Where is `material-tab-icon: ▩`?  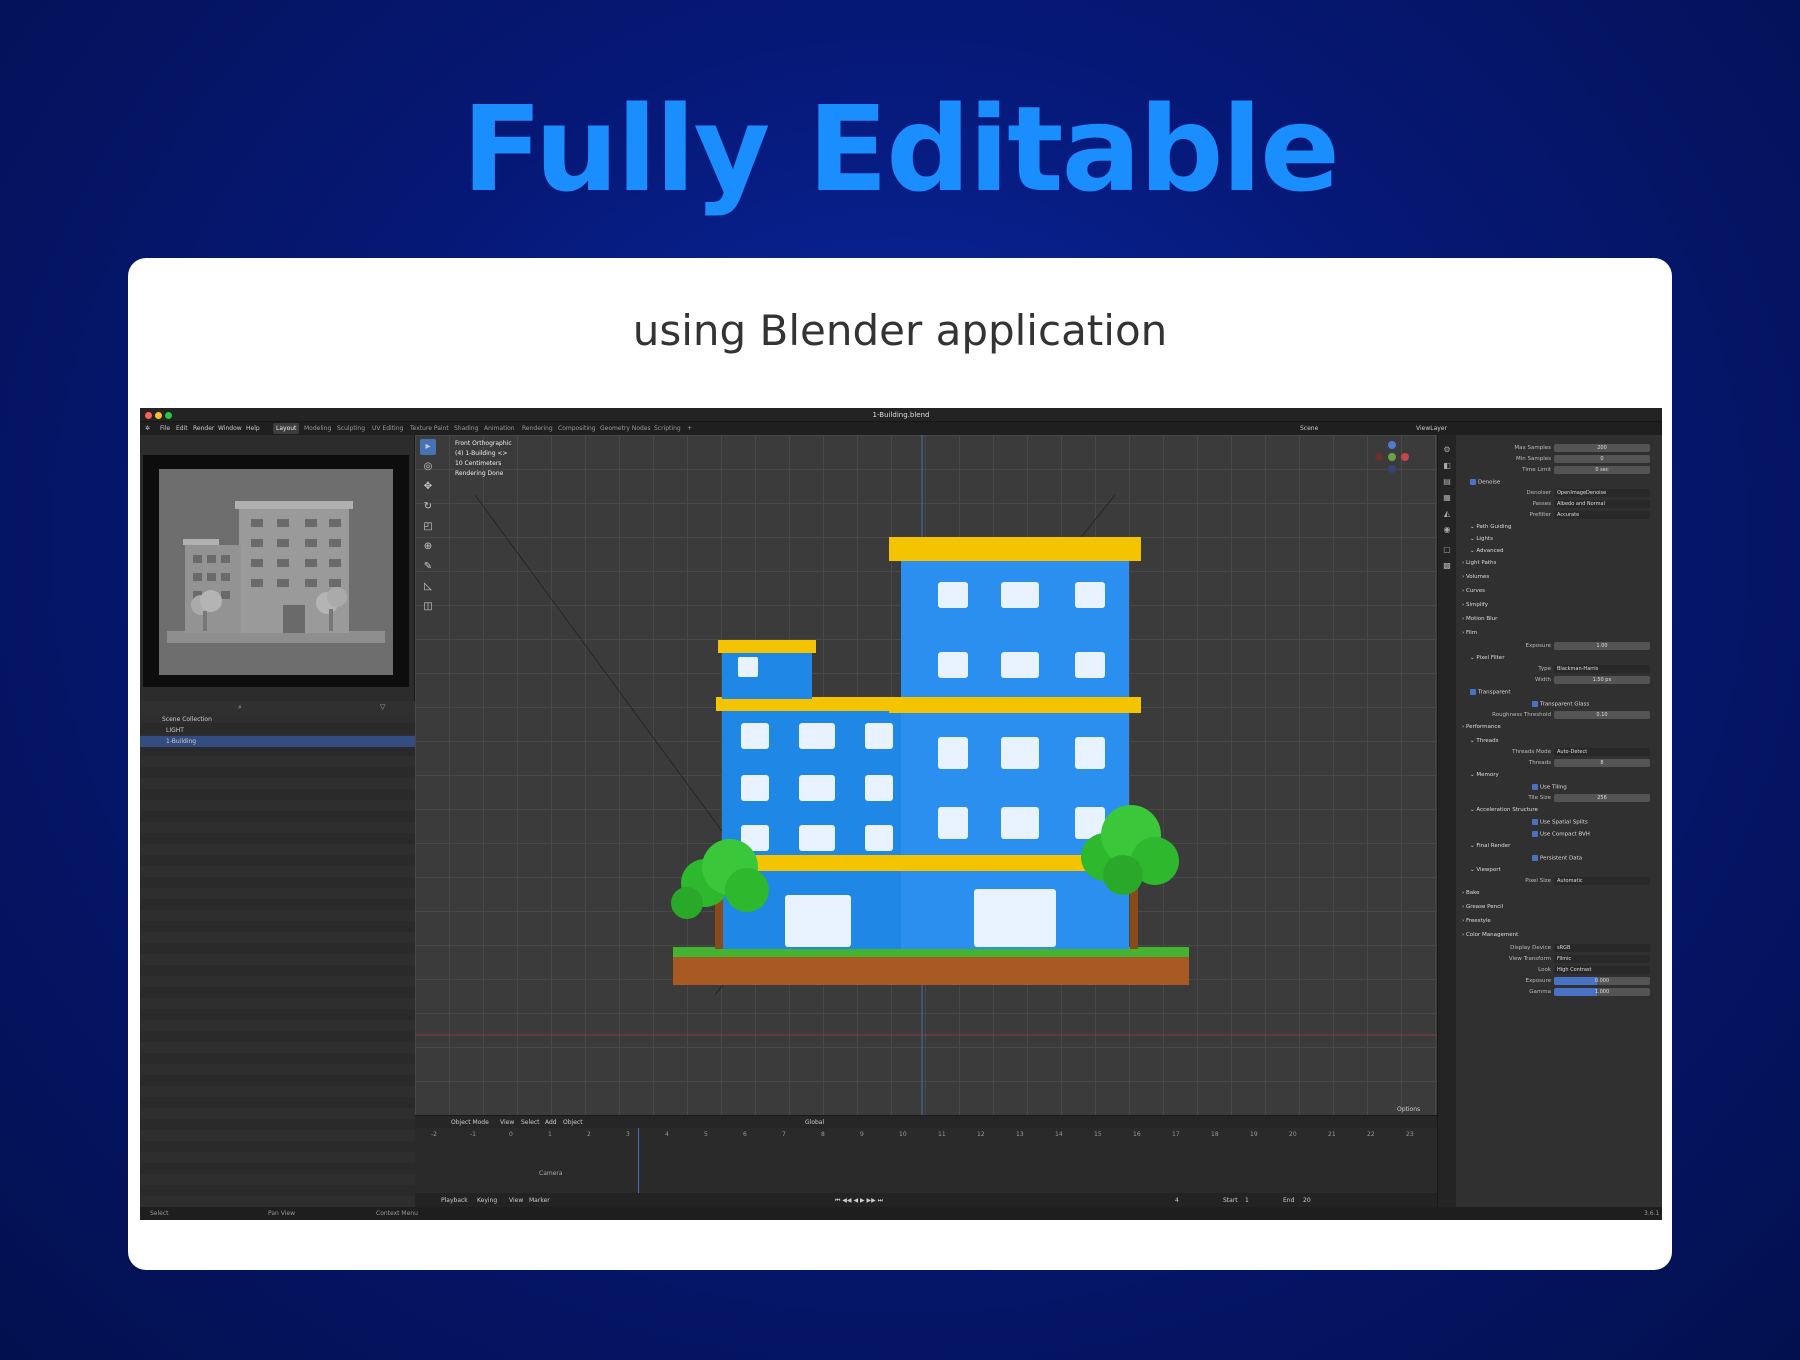 material-tab-icon: ▩ is located at coordinates (1447, 566).